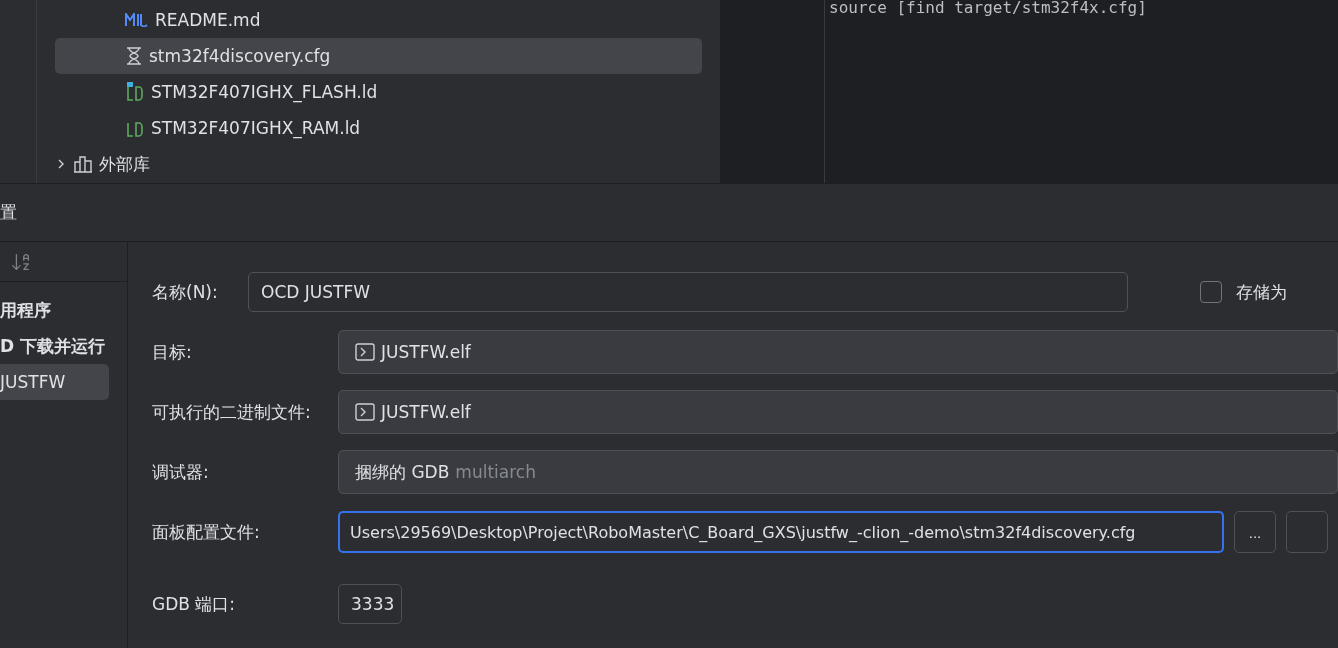  Describe the element at coordinates (378, 128) in the screenshot. I see `tree-item: STM32F407IGHX_RAM.ld` at that location.